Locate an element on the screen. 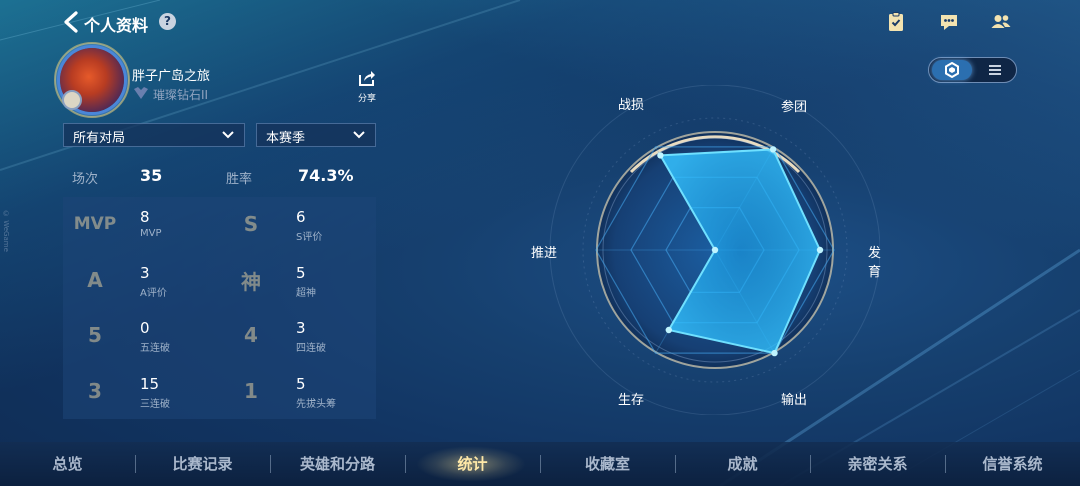 The width and height of the screenshot is (1080, 486). radar-label-teamfight: 参团 is located at coordinates (794, 107).